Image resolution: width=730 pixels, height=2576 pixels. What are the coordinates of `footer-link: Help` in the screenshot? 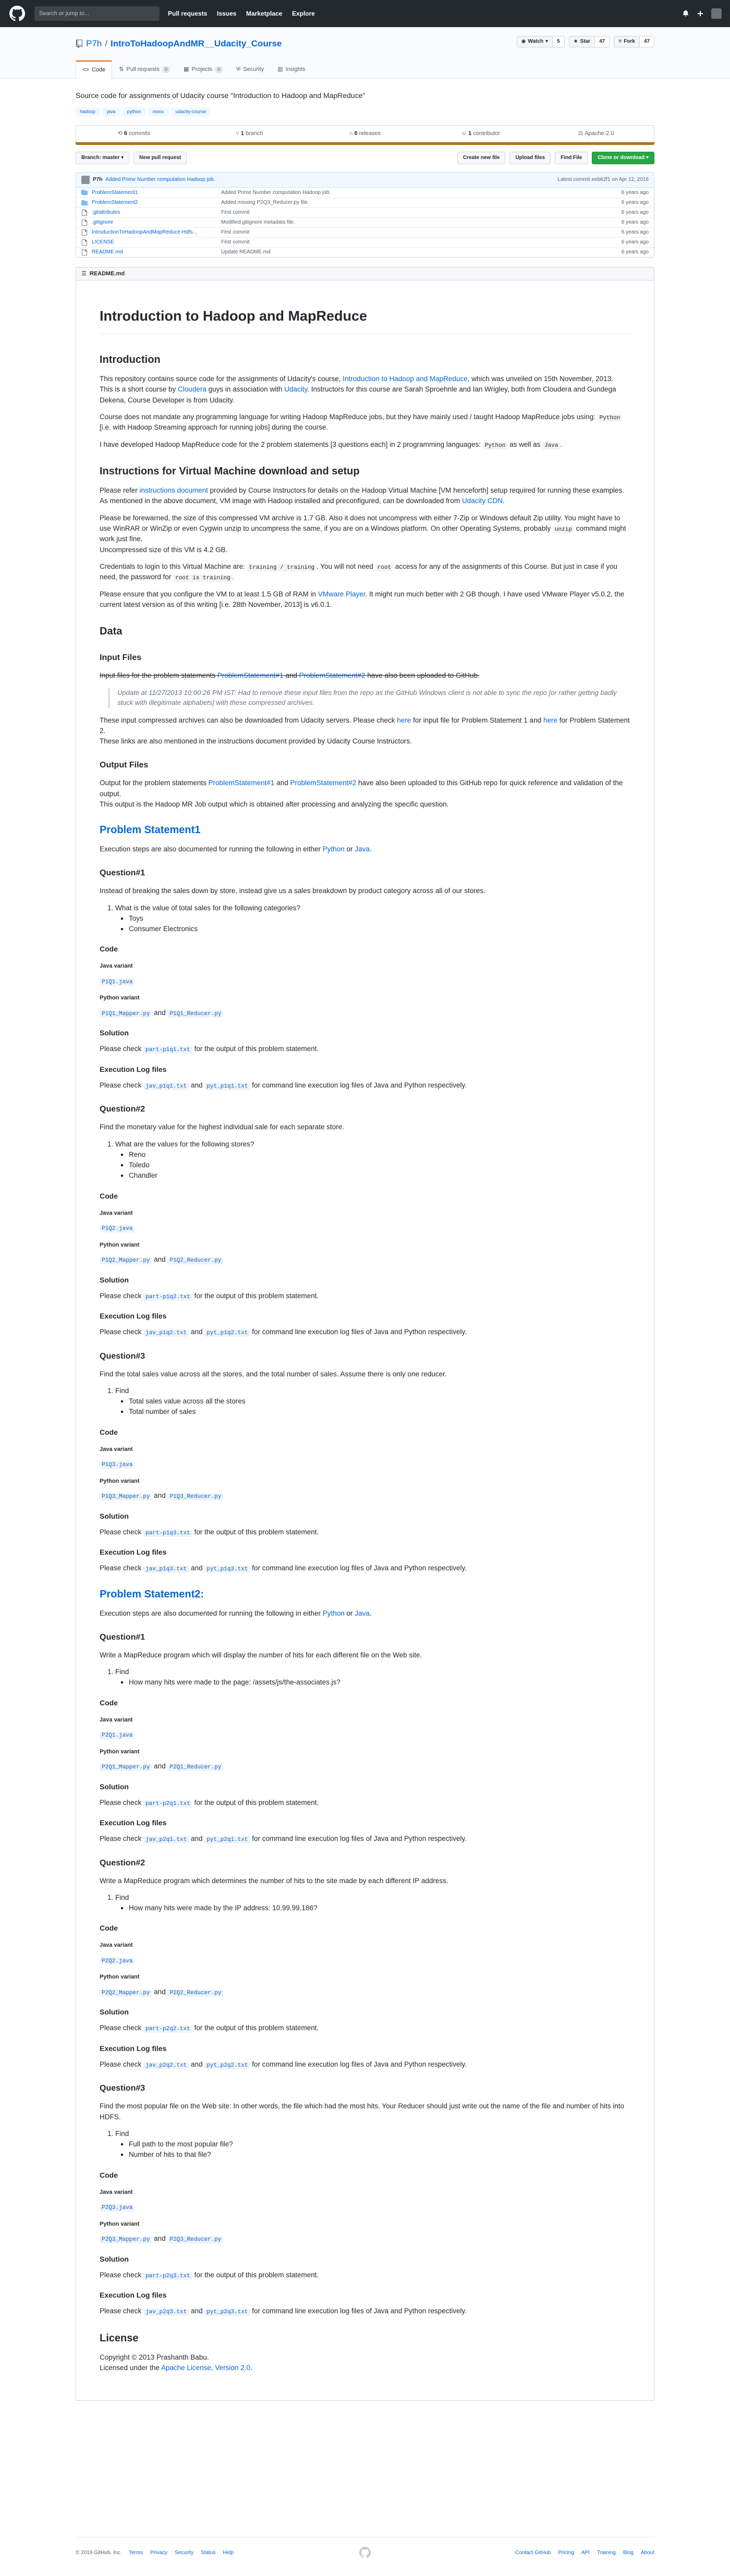 It's located at (228, 2553).